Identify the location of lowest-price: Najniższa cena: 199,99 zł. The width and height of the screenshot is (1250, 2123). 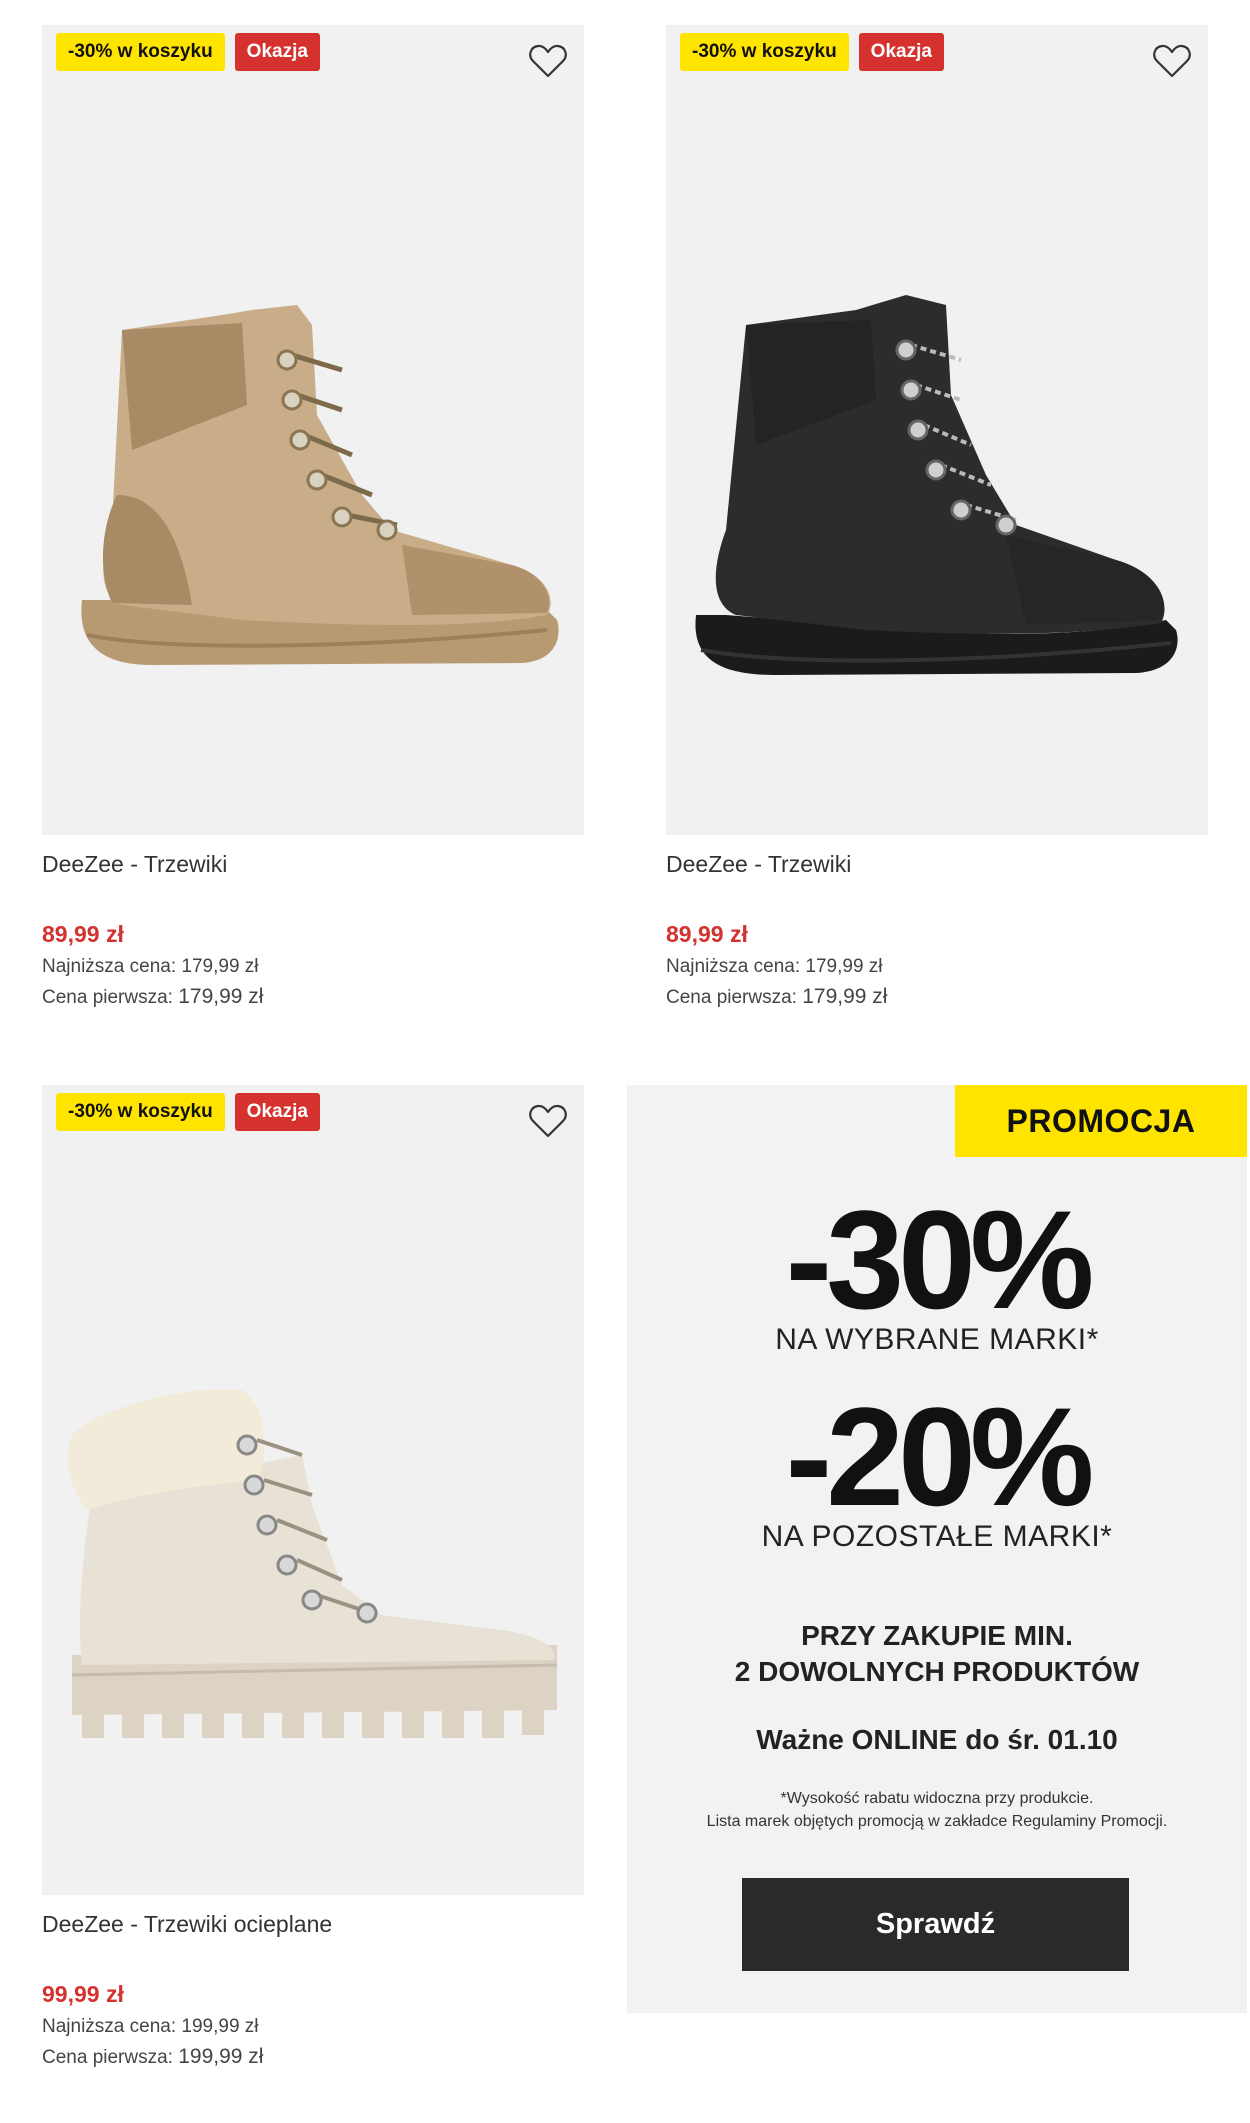
(313, 2027).